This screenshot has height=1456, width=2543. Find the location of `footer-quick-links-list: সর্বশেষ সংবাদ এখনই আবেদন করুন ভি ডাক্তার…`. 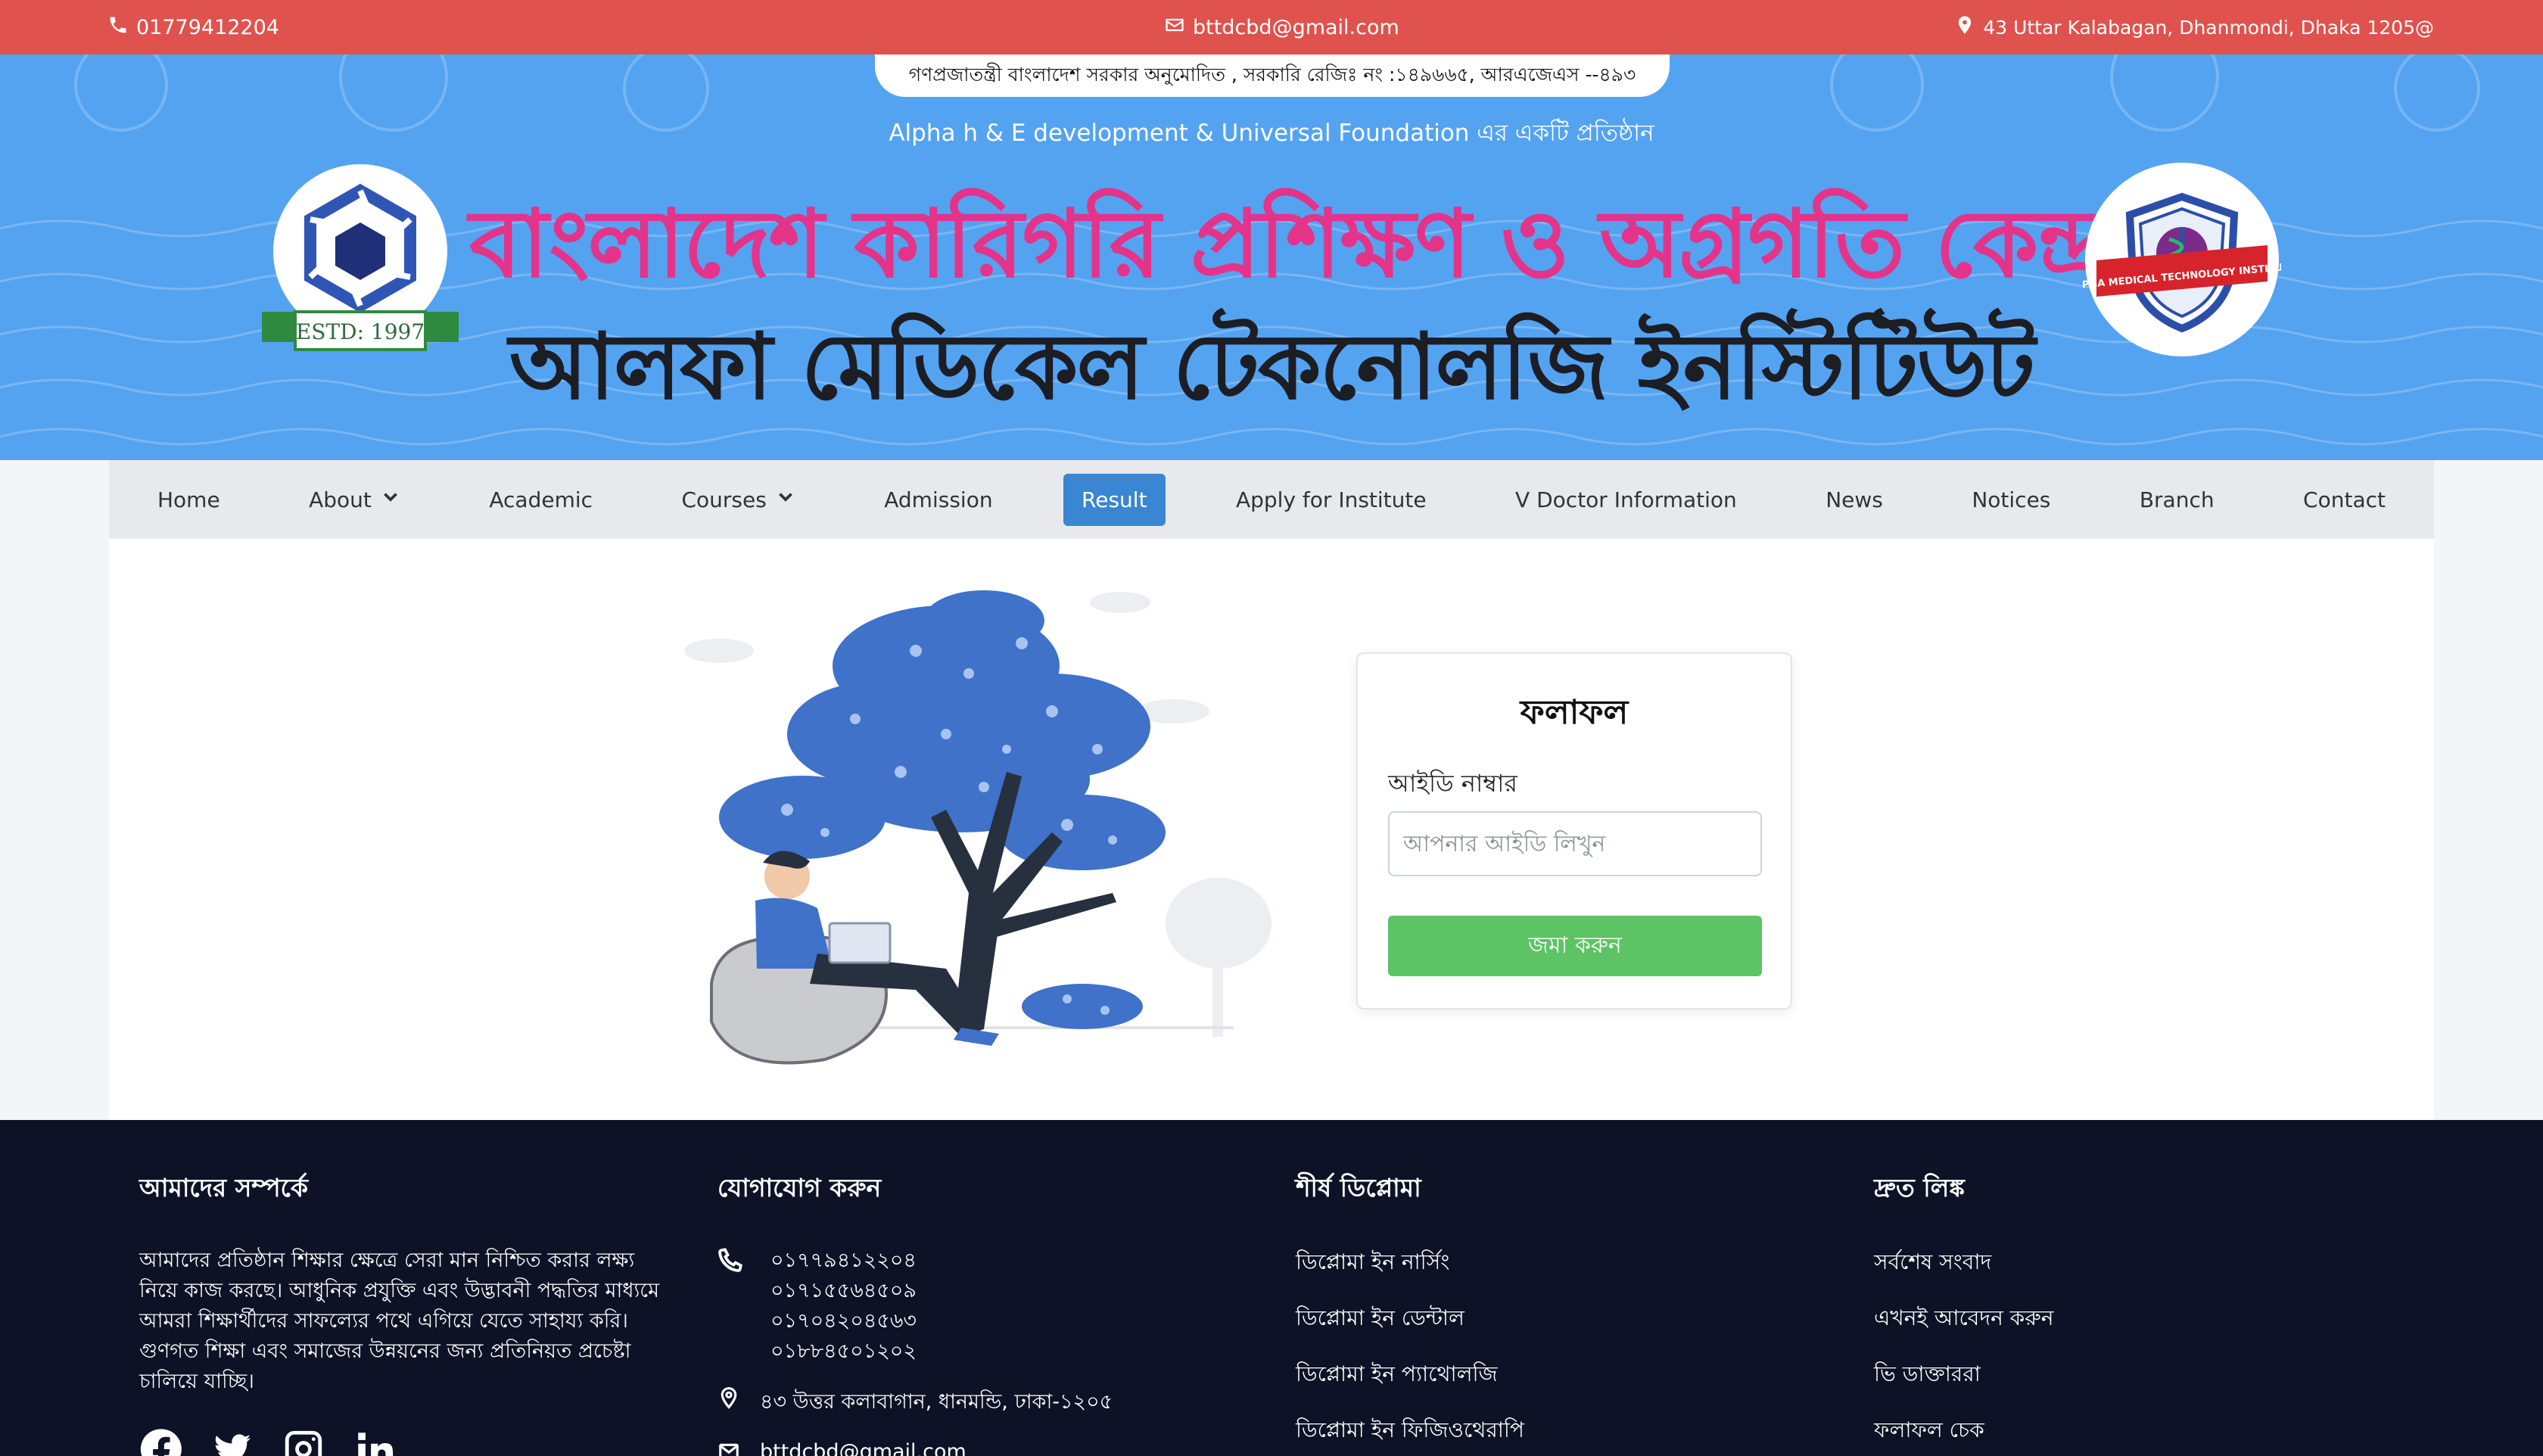

footer-quick-links-list: সর্বশেষ সংবাদ এখনই আবেদন করুন ভি ডাক্তার… is located at coordinates (2101, 1347).